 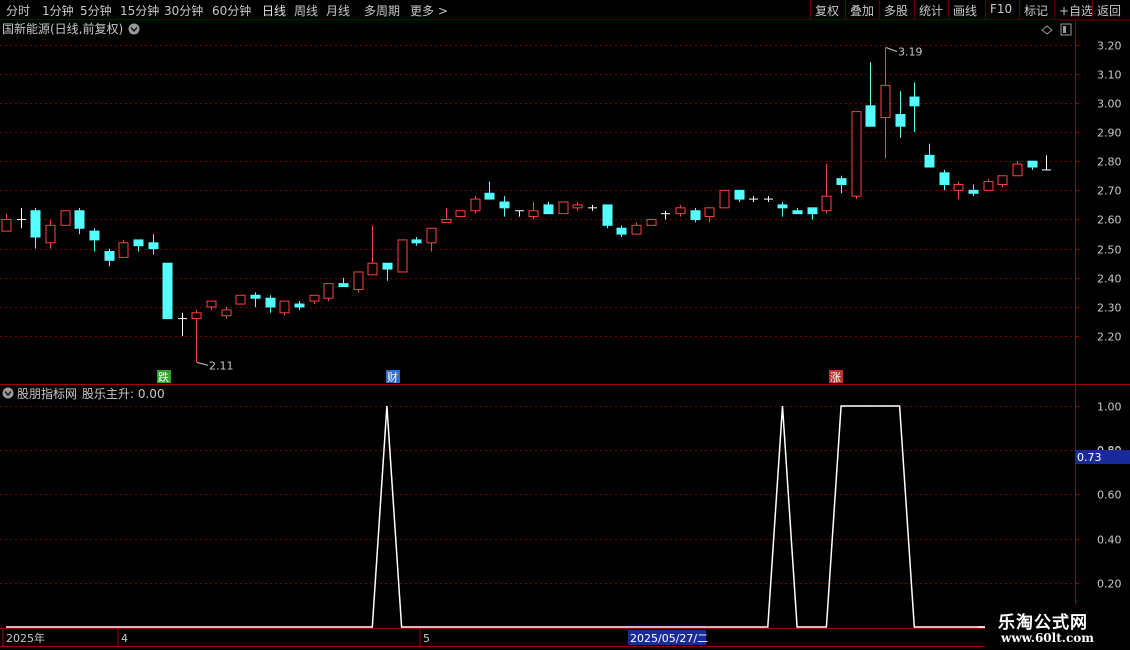 I want to click on price-tick-label: 2.40, so click(x=1109, y=279).